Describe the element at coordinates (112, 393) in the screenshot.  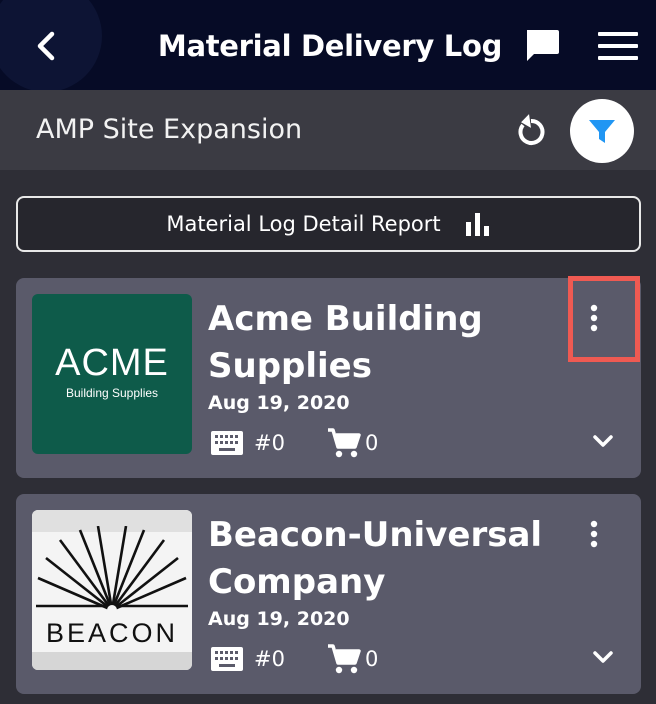
I see `logo-sub-text: Building Supplies` at that location.